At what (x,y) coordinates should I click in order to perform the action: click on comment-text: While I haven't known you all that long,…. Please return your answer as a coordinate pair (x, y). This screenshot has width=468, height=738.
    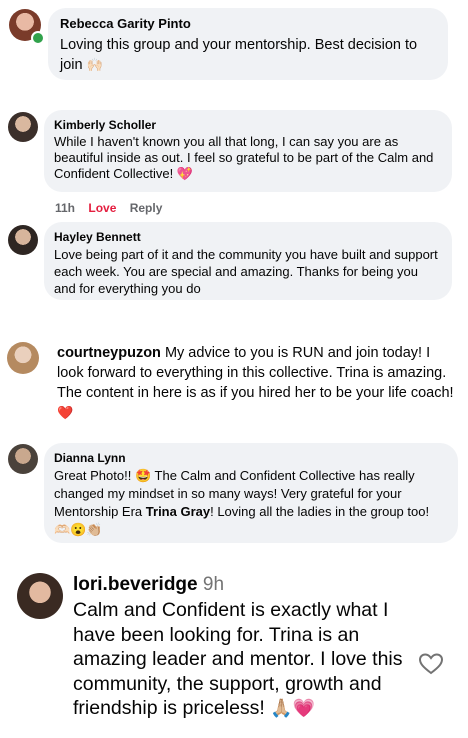
    Looking at the image, I should click on (248, 158).